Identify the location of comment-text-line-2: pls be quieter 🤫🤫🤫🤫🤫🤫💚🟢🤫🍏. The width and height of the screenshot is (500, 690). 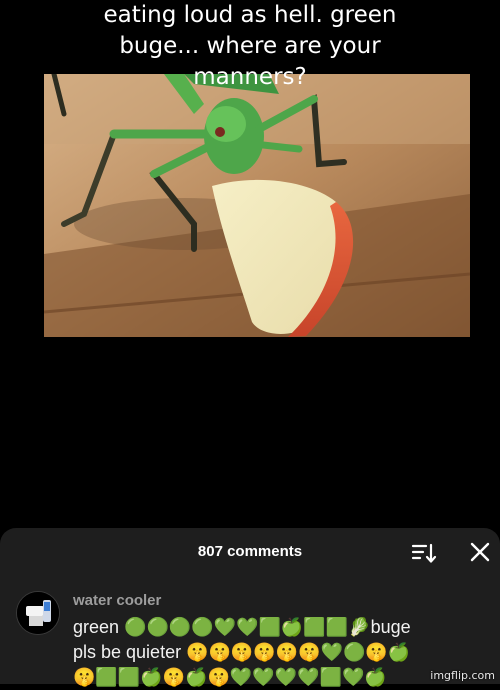
(242, 652).